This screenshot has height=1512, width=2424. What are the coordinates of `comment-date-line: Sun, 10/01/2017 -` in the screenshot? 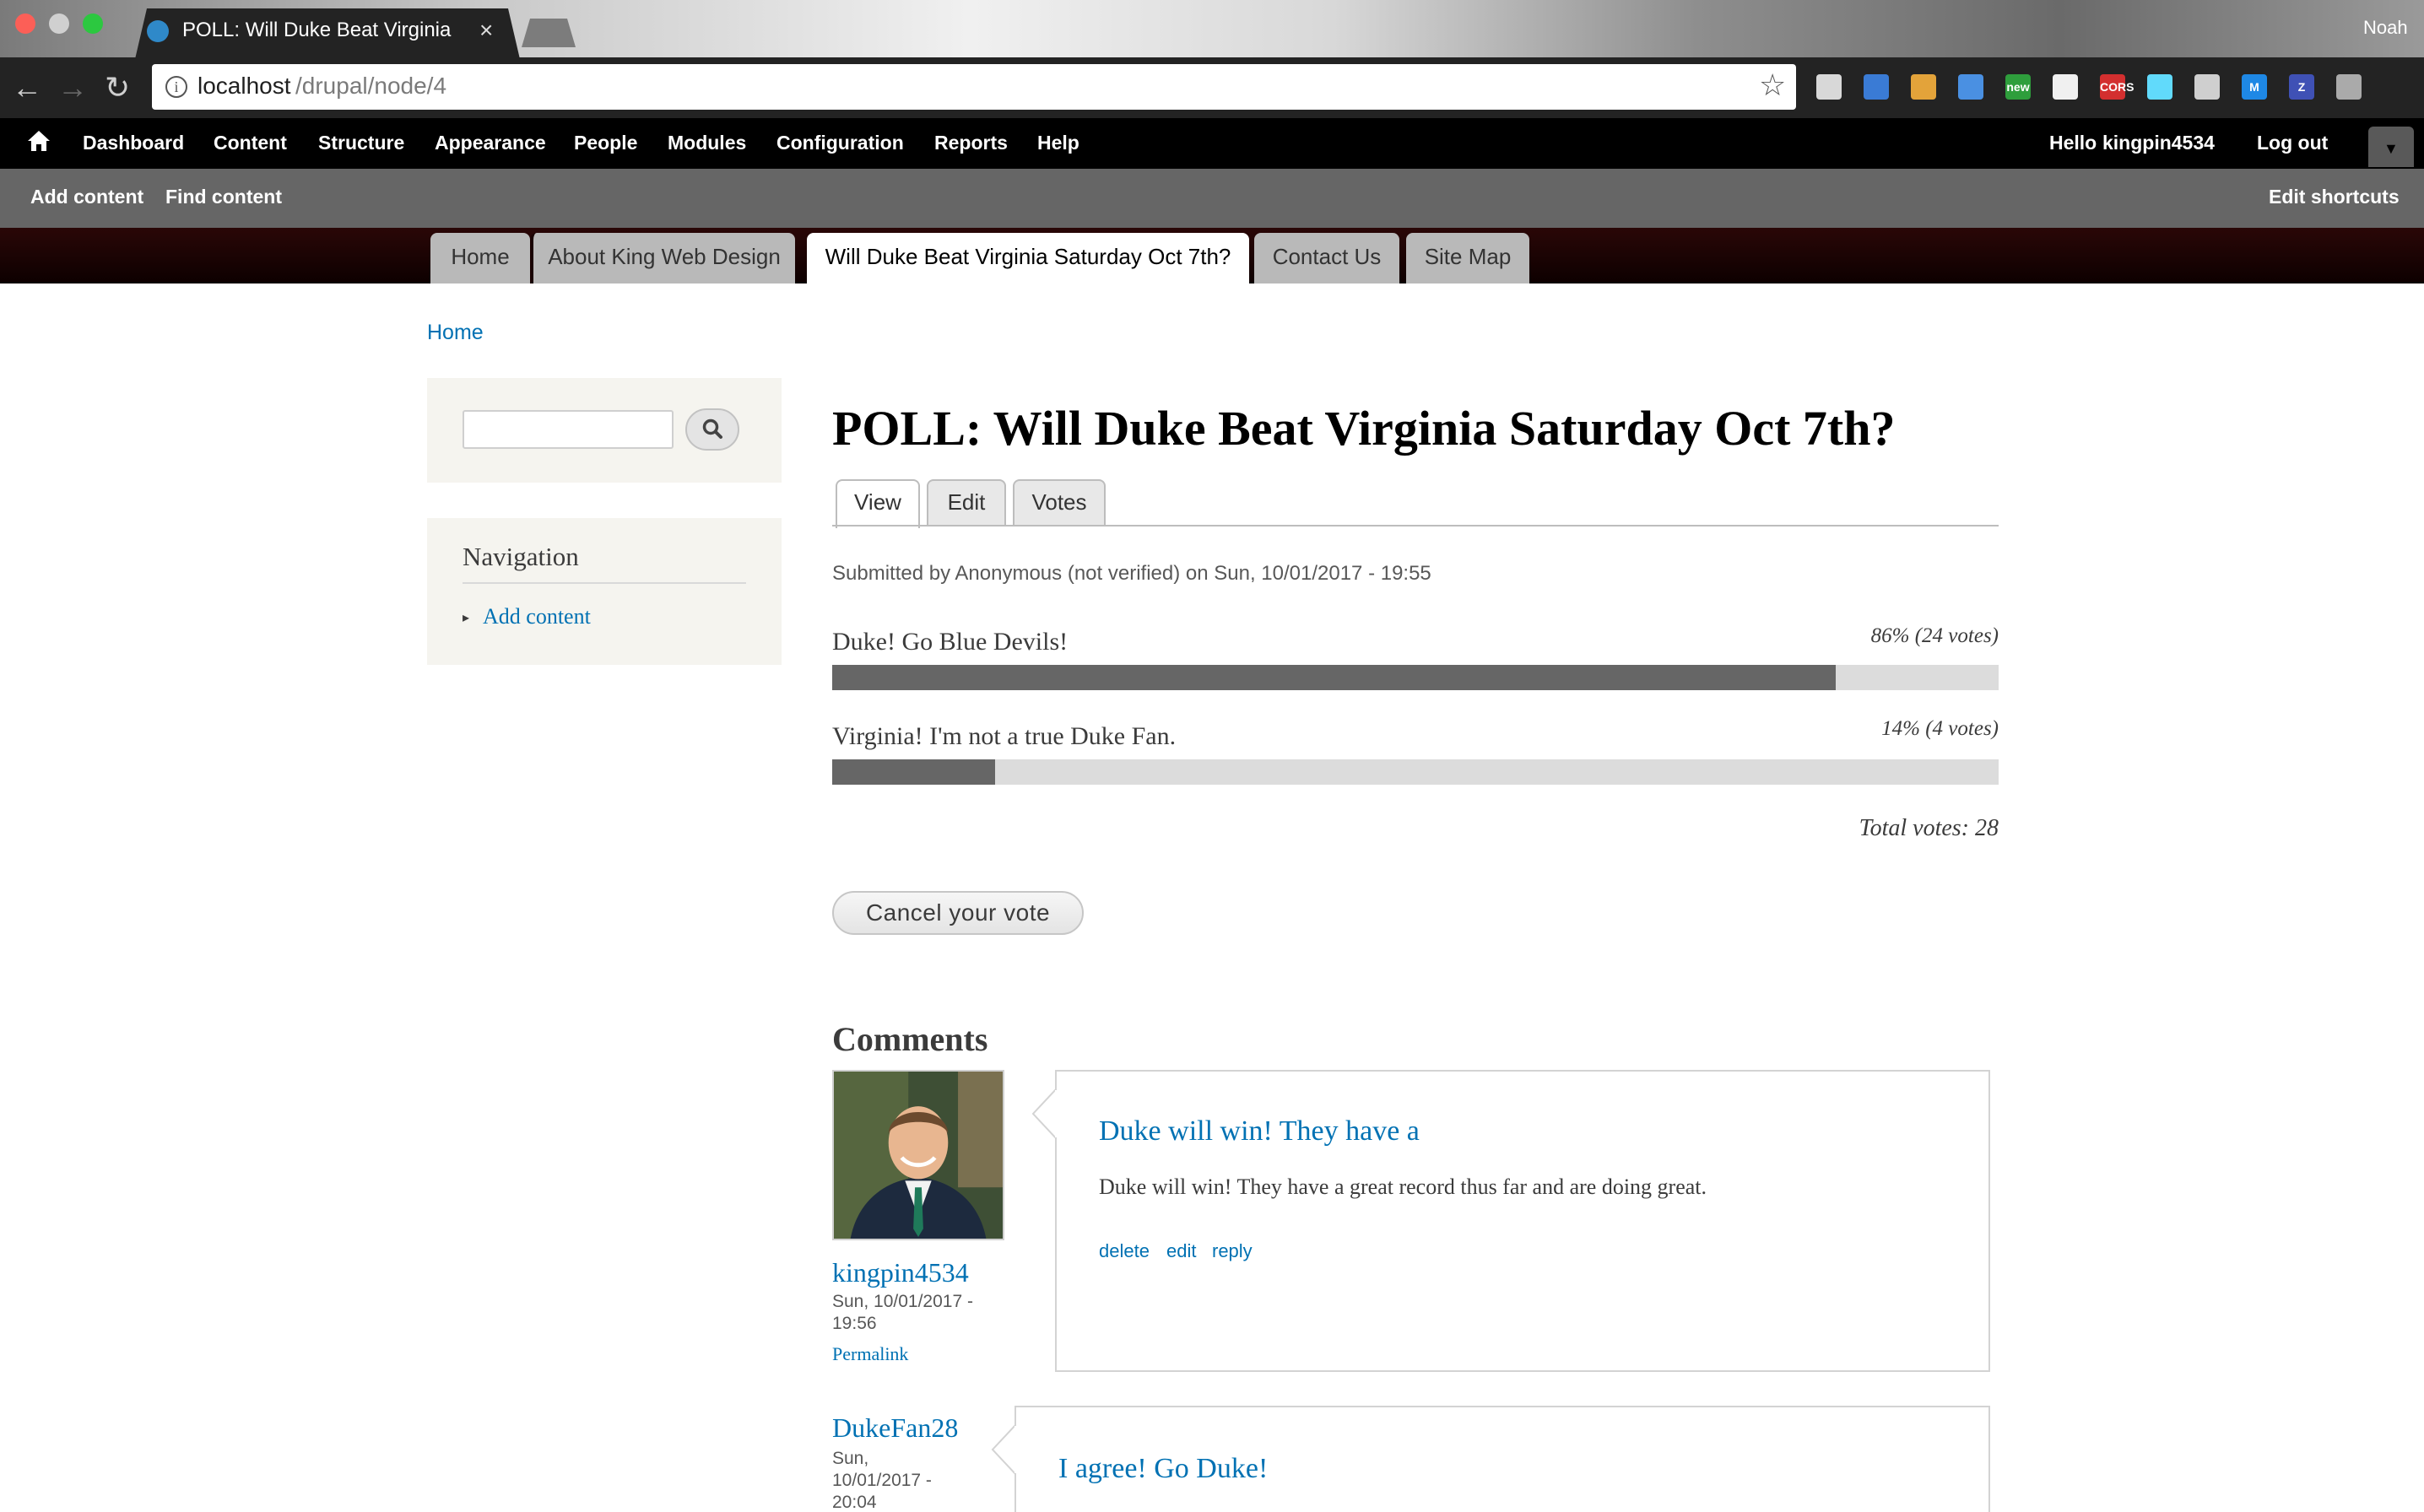 It's located at (902, 1301).